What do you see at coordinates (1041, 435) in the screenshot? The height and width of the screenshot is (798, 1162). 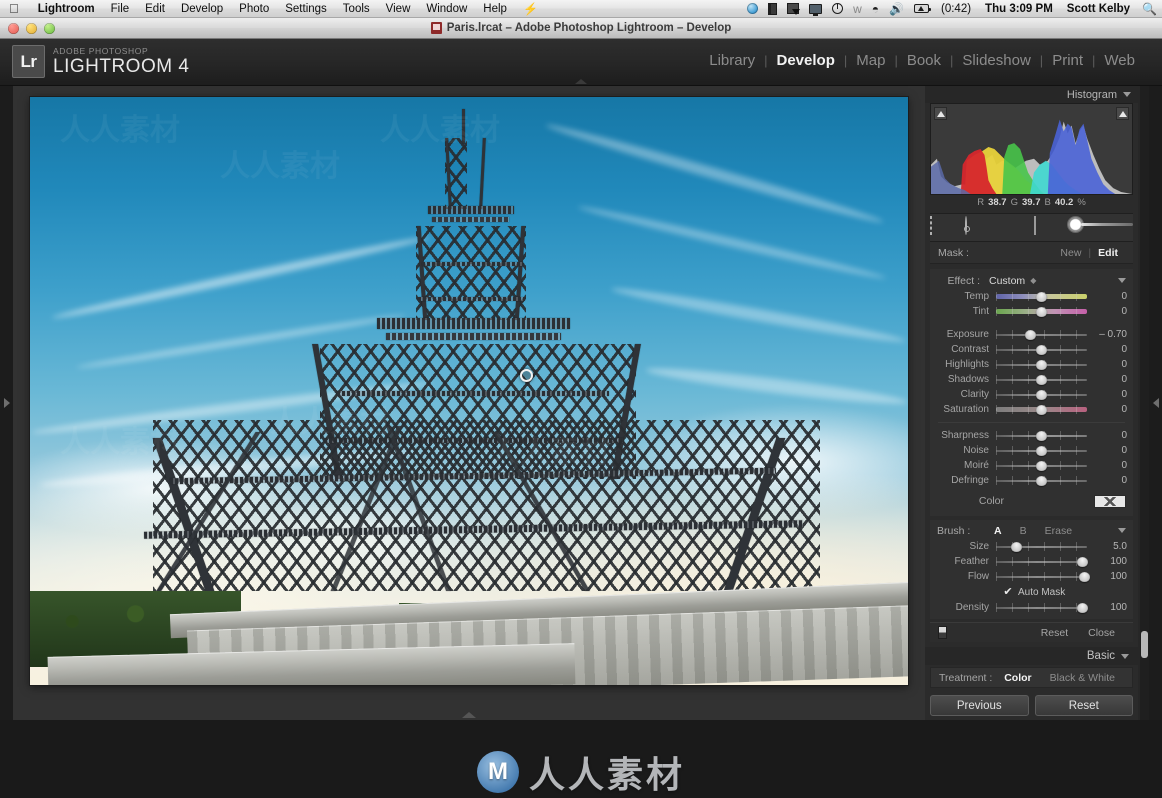 I see `slider-track-sharpness` at bounding box center [1041, 435].